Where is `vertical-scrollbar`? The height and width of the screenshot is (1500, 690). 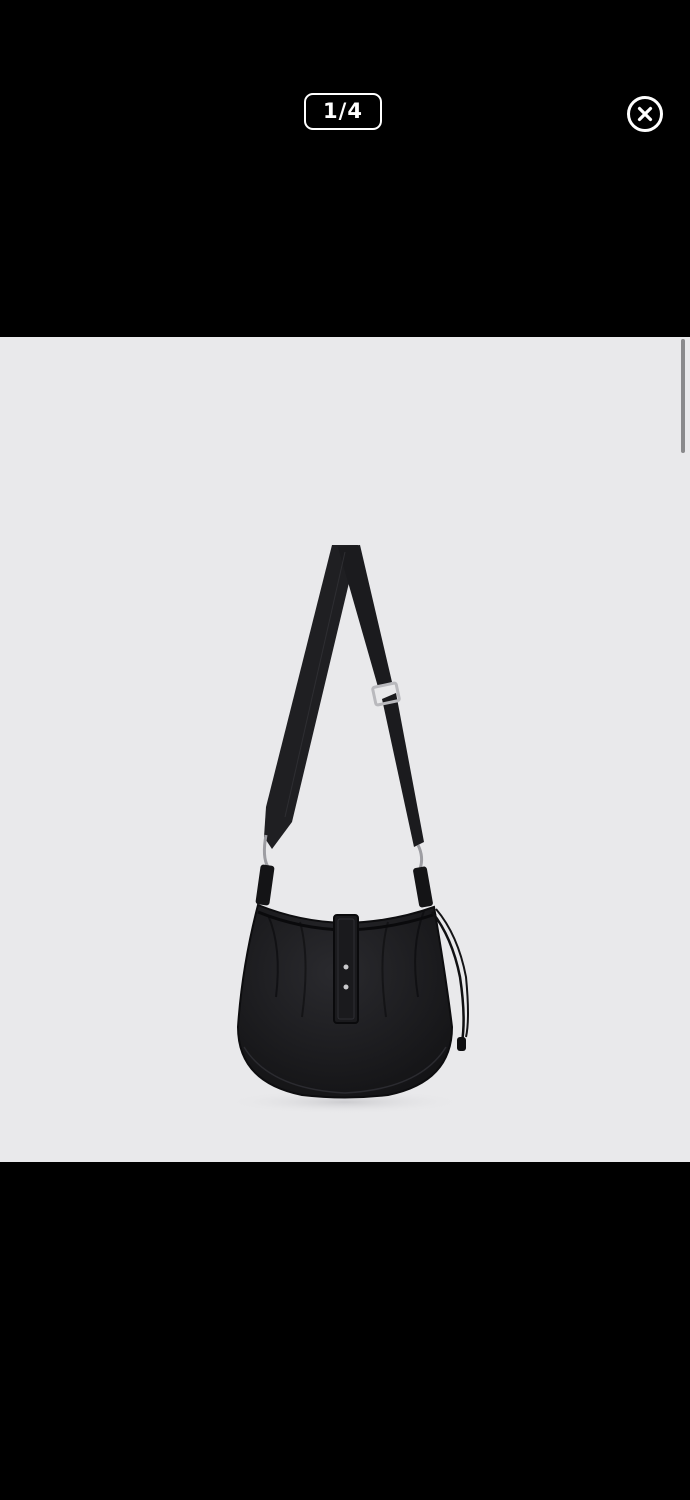
vertical-scrollbar is located at coordinates (683, 396).